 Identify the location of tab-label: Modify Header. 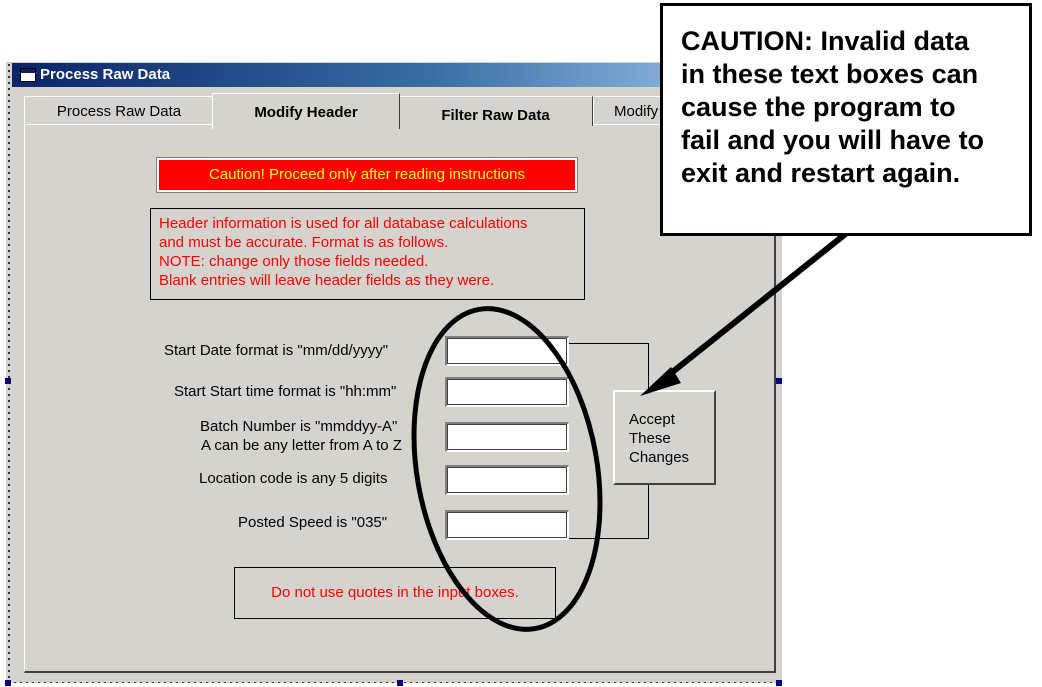
(306, 112).